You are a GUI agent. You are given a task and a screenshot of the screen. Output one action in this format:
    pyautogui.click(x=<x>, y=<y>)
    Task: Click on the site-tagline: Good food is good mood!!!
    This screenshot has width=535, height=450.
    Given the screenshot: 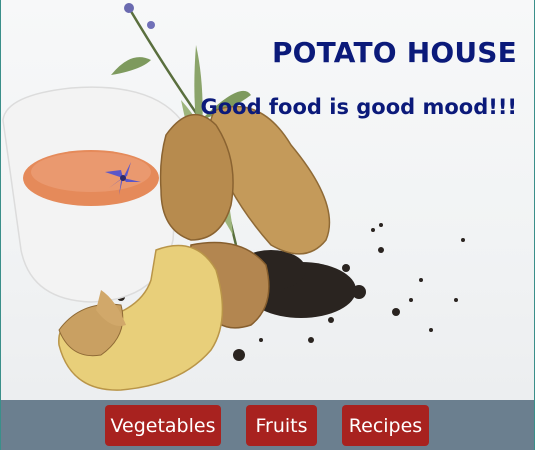 What is the action you would take?
    pyautogui.click(x=358, y=107)
    